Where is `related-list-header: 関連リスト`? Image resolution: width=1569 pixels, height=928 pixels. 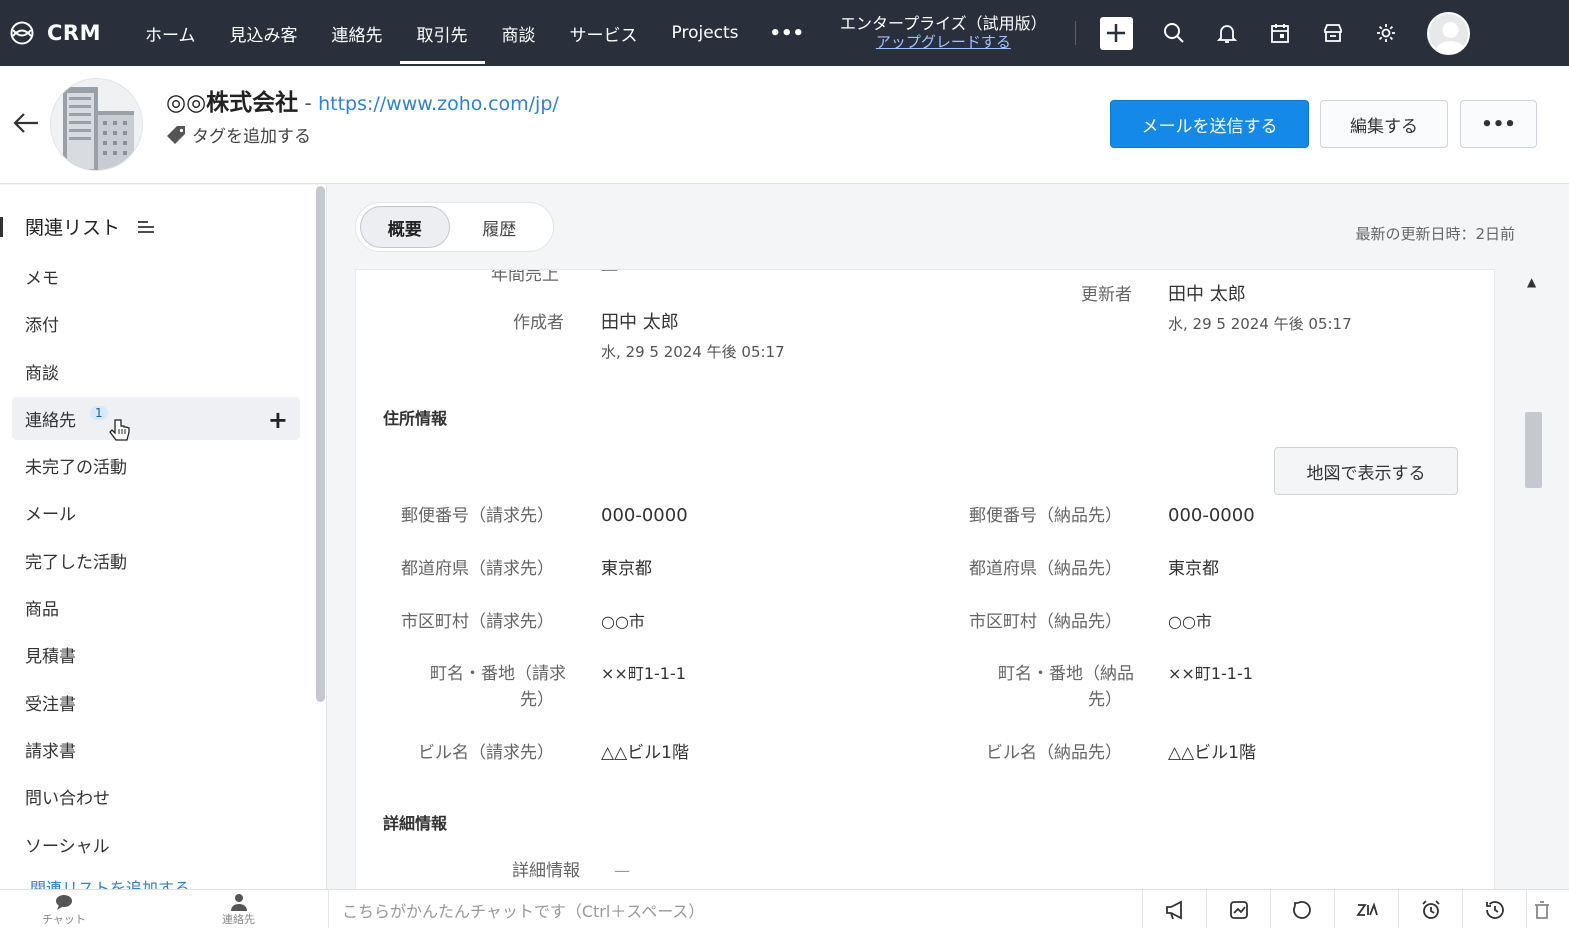
related-list-header: 関連リスト is located at coordinates (78, 226).